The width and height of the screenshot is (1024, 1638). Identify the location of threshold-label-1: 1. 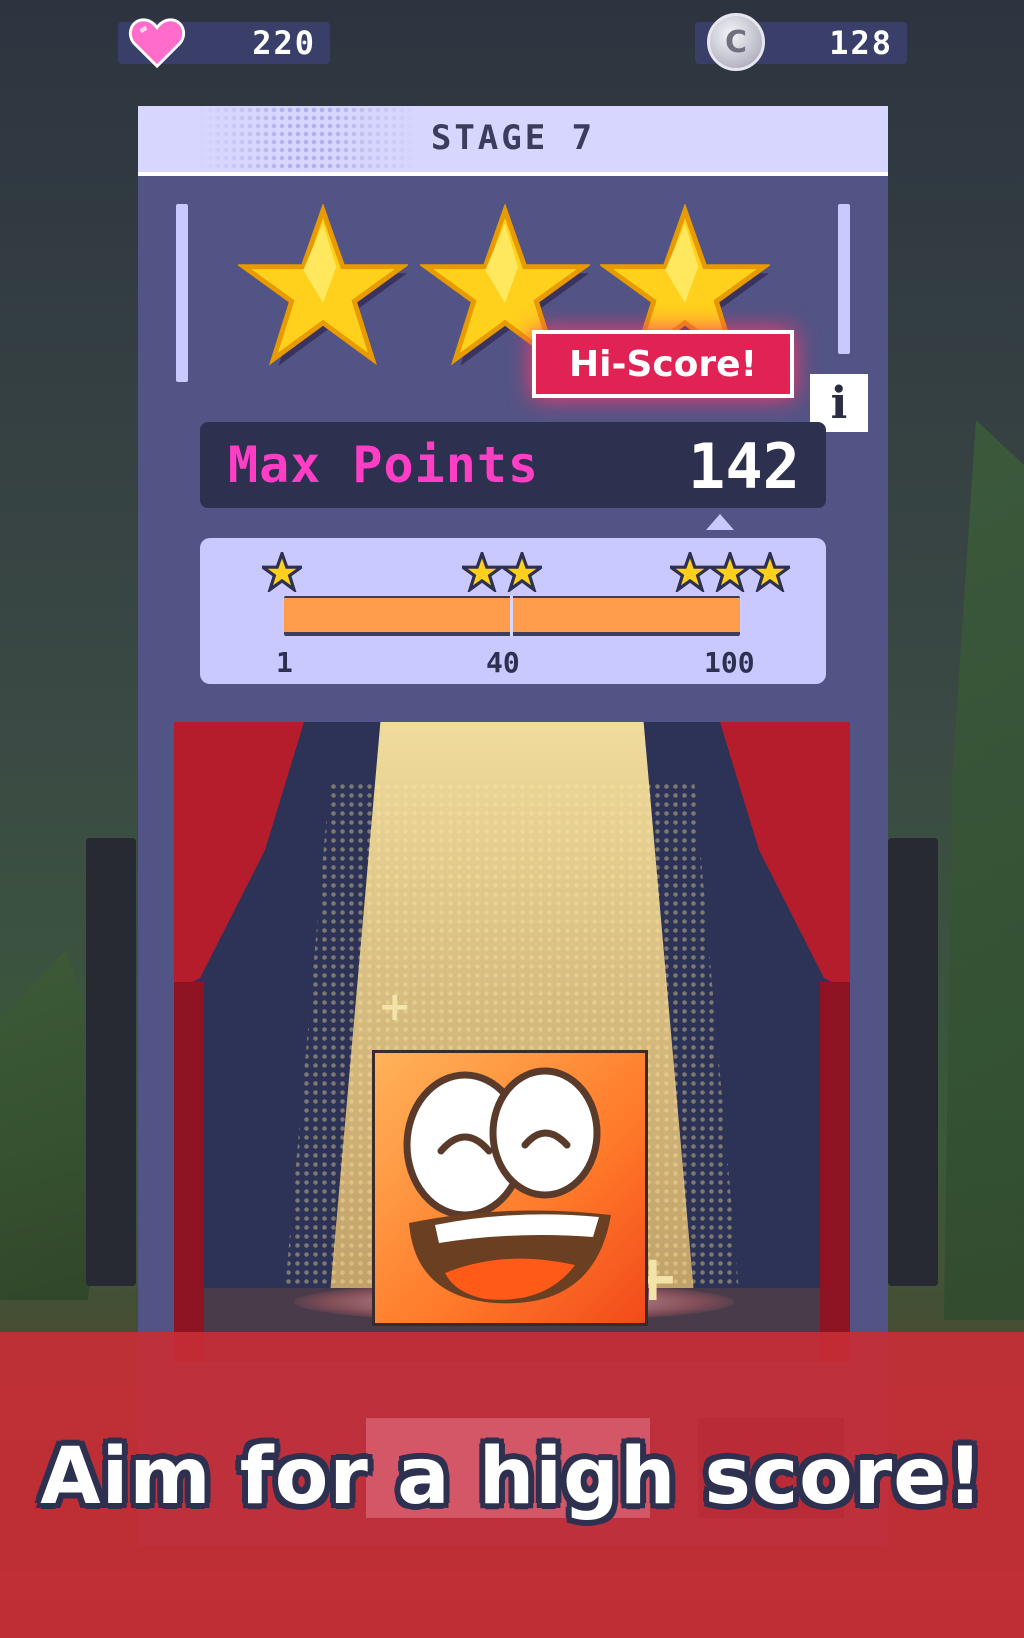
(284, 662).